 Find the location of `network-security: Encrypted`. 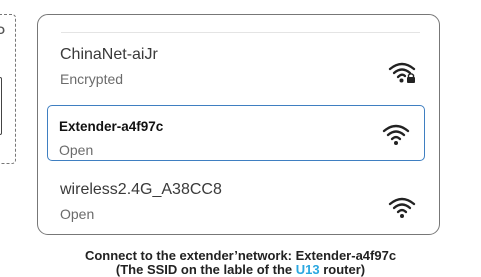

network-security: Encrypted is located at coordinates (92, 79).